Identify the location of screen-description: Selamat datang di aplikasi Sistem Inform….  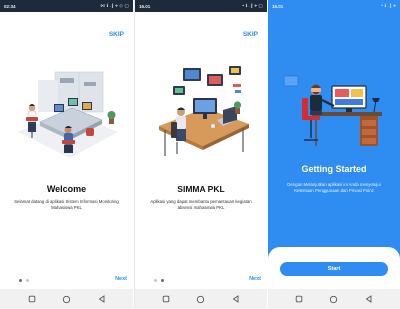
(66, 204).